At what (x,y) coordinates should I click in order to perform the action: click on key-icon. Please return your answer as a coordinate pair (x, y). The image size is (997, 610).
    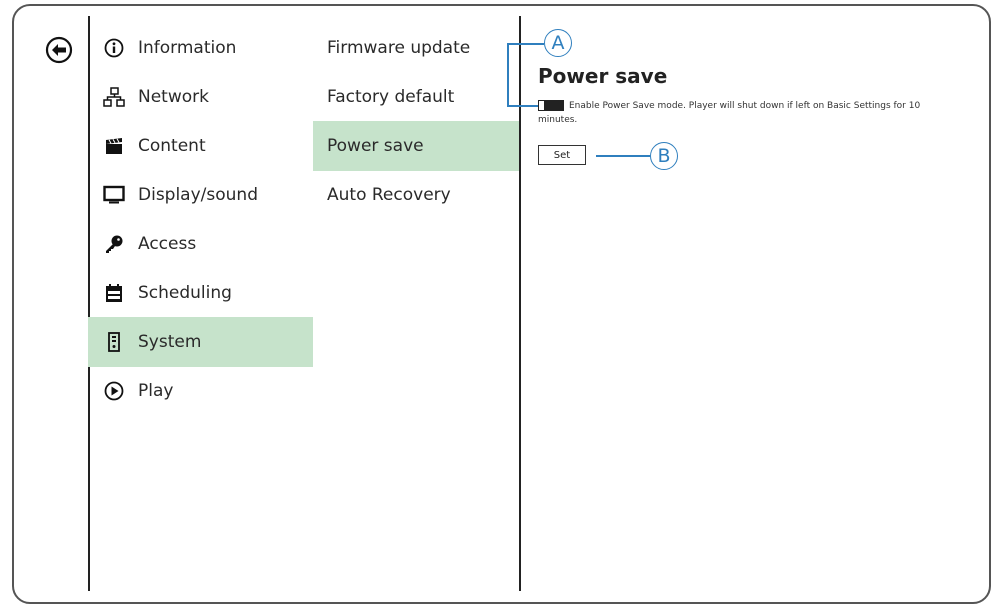
    Looking at the image, I should click on (114, 244).